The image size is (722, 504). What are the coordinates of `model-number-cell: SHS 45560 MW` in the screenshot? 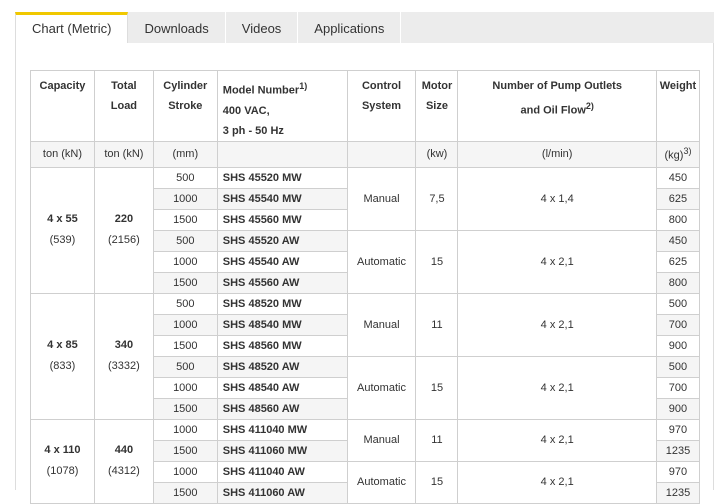 It's located at (282, 219).